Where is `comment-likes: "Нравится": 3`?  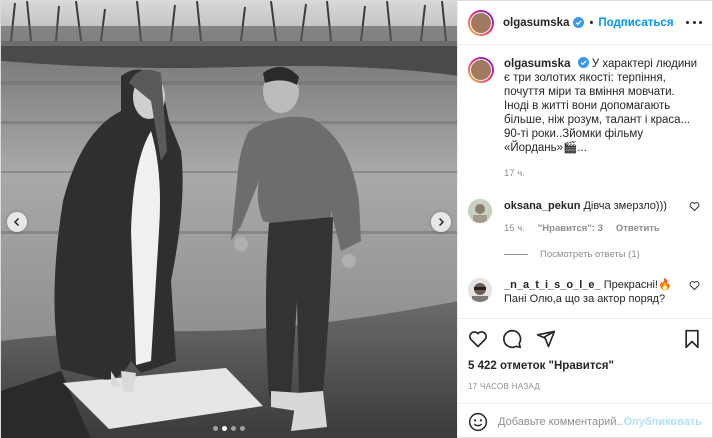 comment-likes: "Нравится": 3 is located at coordinates (570, 229).